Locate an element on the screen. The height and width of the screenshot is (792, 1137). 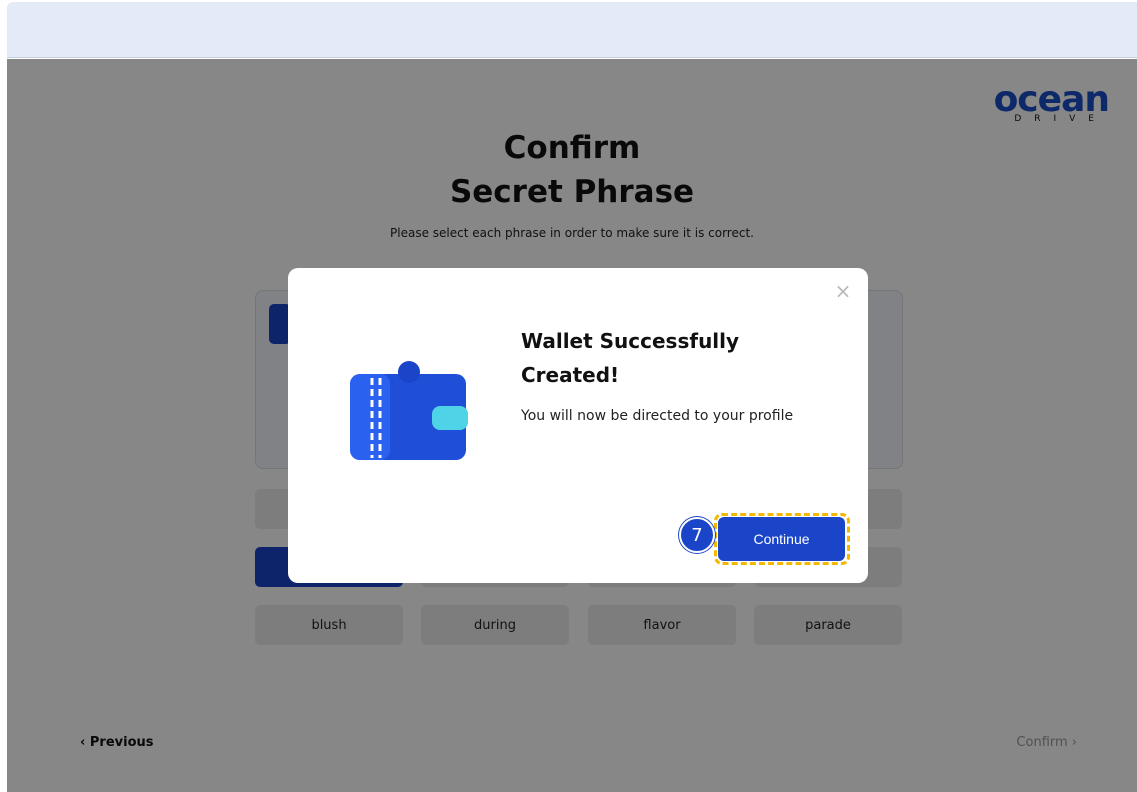
close-icon: × is located at coordinates (843, 291).